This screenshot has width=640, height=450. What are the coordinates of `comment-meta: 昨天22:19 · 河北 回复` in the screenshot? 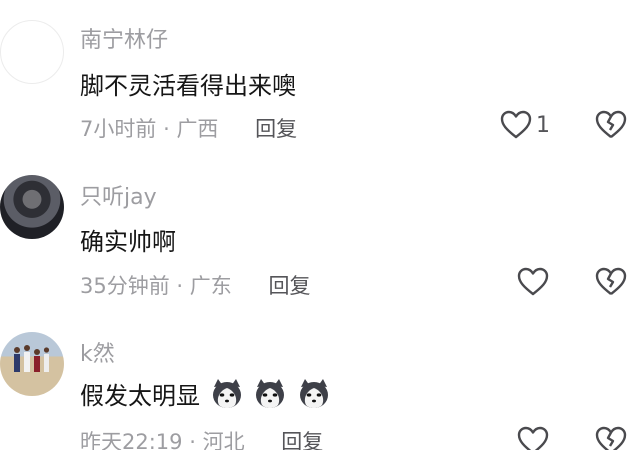 It's located at (201, 438).